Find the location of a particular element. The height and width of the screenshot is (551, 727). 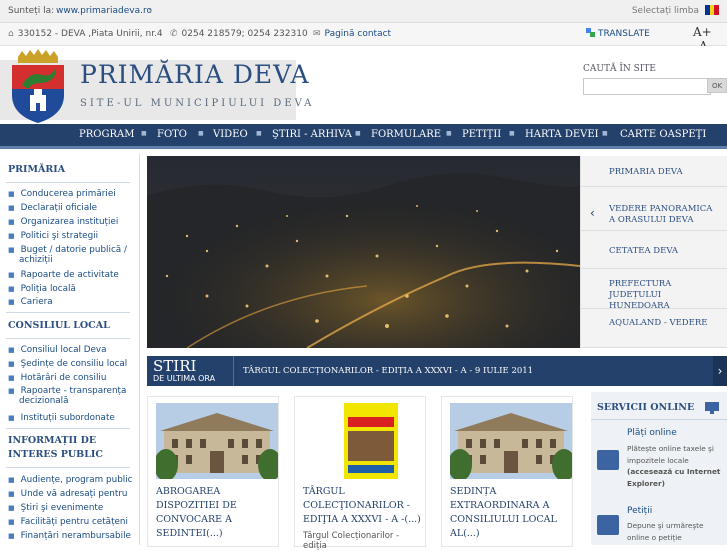

phone: ✆ 0254 218579; 0254 232310 is located at coordinates (239, 34).